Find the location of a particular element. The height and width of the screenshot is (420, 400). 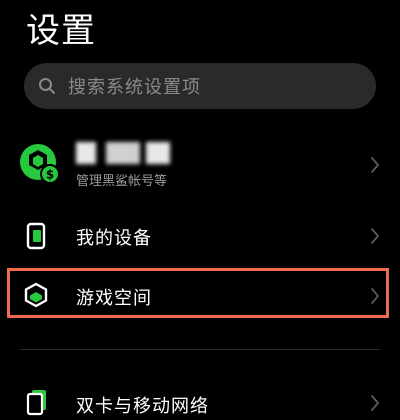

account-subtitle: 管理黑鲨帐号等 is located at coordinates (122, 181).